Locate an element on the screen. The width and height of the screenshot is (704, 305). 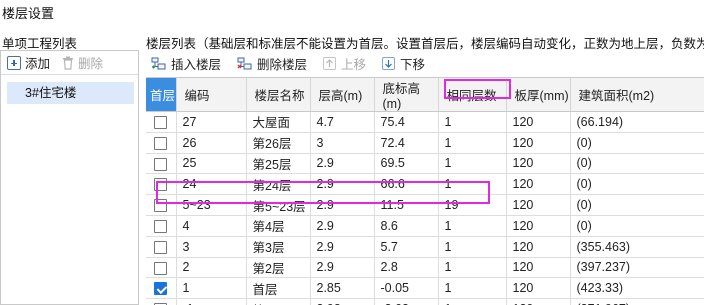
cell-name: 第4层 is located at coordinates (278, 226).